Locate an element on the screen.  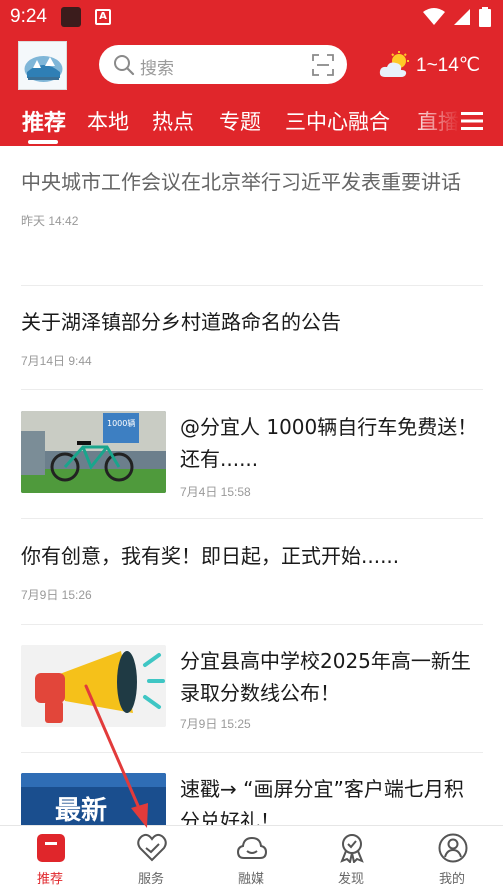
bicycle-photo: 1000辆 is located at coordinates (93, 452).